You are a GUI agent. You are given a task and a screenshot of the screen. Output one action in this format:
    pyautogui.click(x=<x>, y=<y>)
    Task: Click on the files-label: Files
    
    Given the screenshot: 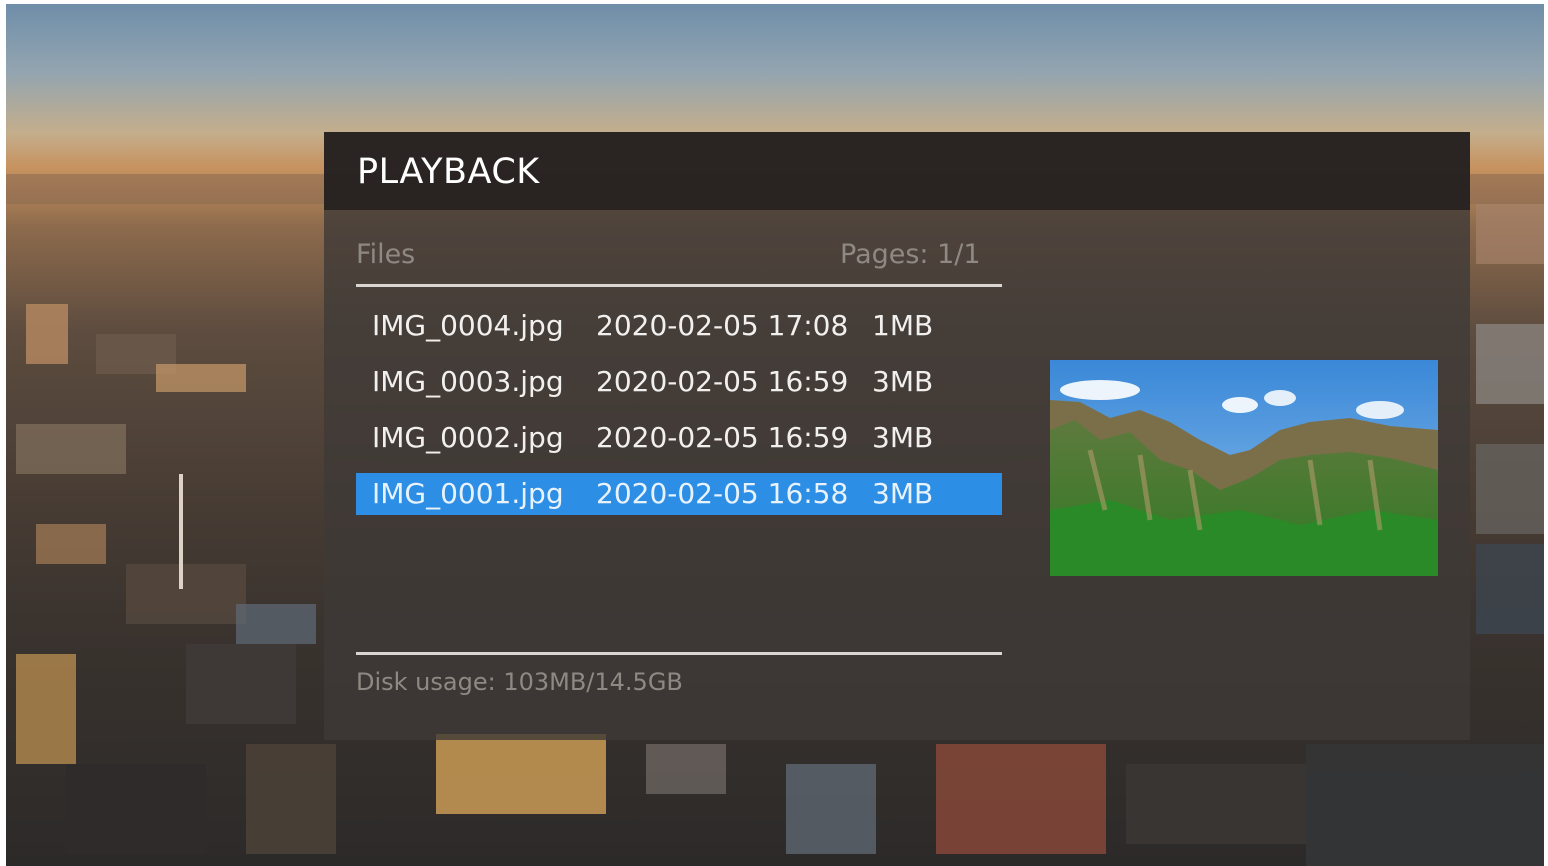 What is the action you would take?
    pyautogui.click(x=386, y=254)
    